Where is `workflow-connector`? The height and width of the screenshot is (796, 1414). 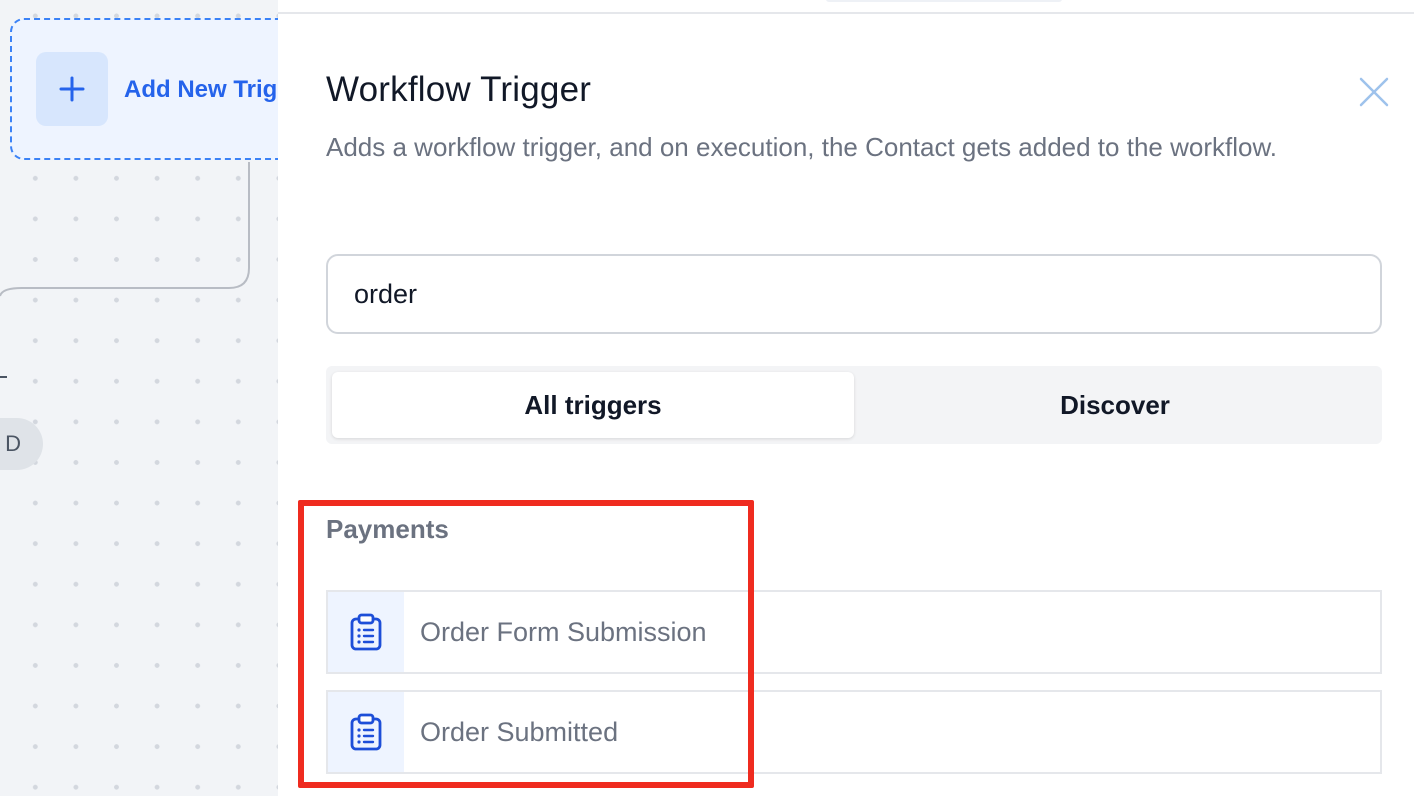
workflow-connector is located at coordinates (125, 229).